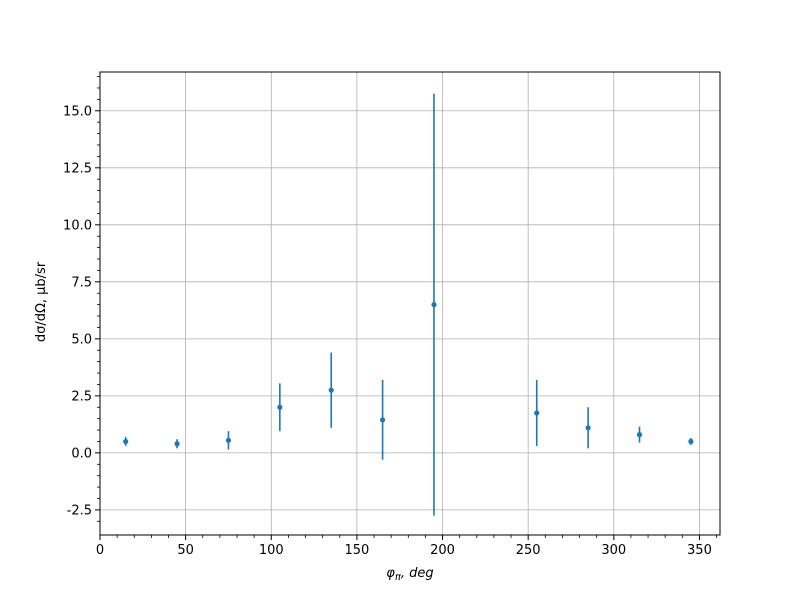 The height and width of the screenshot is (600, 800). Describe the element at coordinates (77, 225) in the screenshot. I see `y-tick-label: 10.0` at that location.